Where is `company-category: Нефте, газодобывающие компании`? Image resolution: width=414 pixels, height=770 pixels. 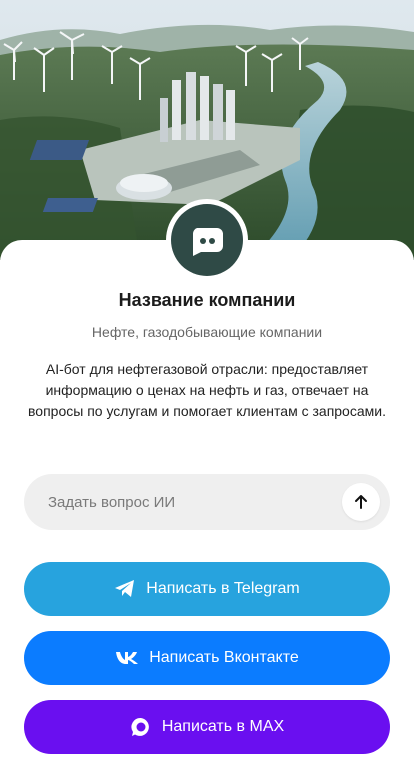
company-category: Нефте, газодобывающие компании is located at coordinates (207, 332).